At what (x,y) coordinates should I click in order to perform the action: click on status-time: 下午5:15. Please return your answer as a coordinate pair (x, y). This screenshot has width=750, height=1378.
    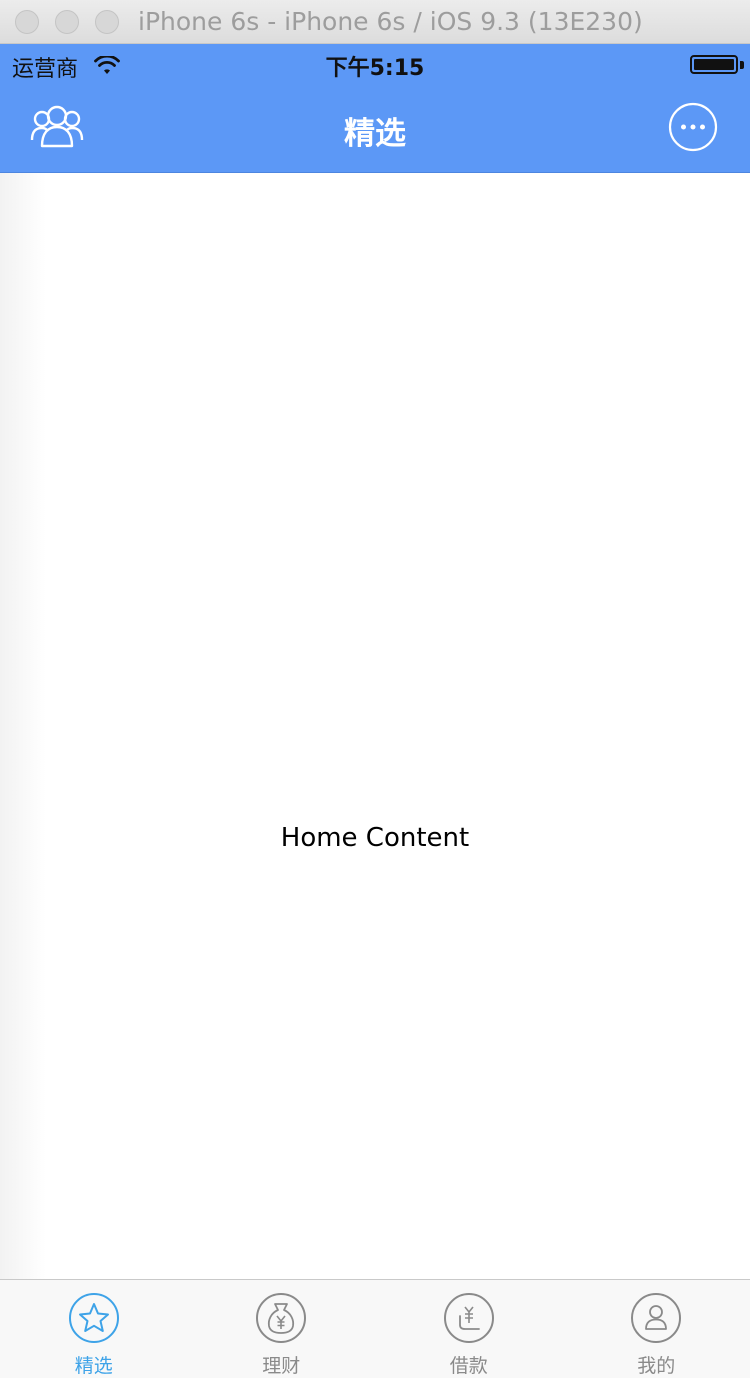
    Looking at the image, I should click on (375, 68).